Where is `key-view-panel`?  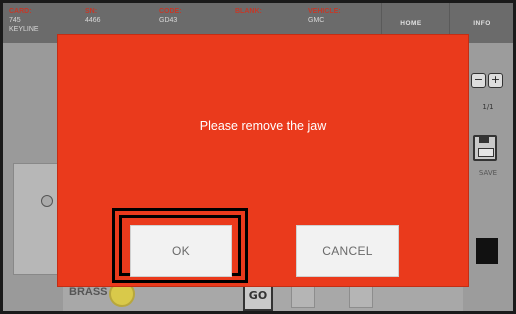
key-view-panel is located at coordinates (33, 177).